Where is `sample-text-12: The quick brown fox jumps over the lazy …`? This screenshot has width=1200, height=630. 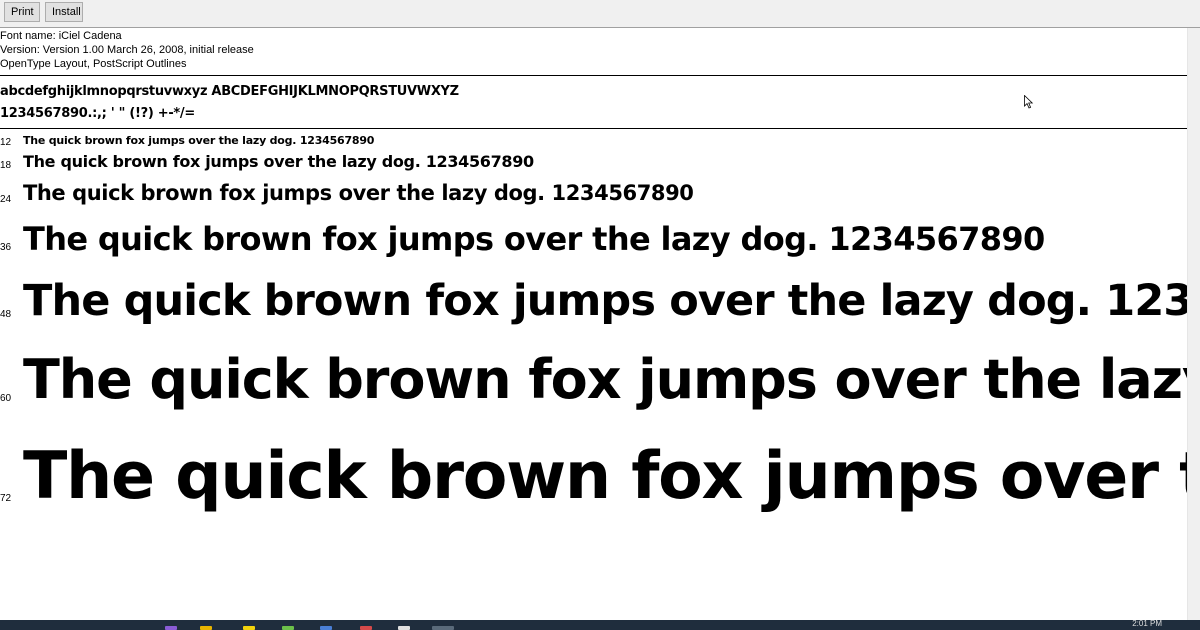
sample-text-12: The quick brown fox jumps over the lazy … is located at coordinates (199, 140).